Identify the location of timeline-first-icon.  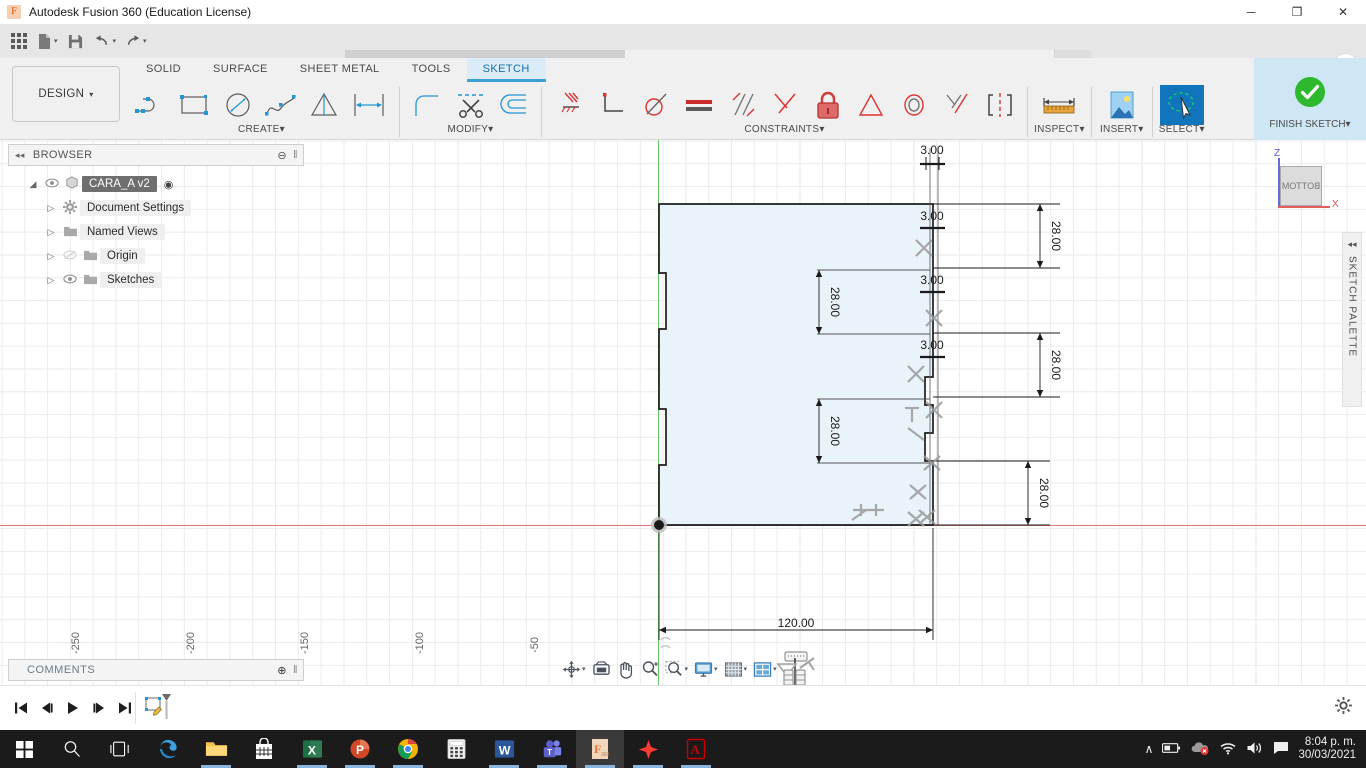
(21, 708).